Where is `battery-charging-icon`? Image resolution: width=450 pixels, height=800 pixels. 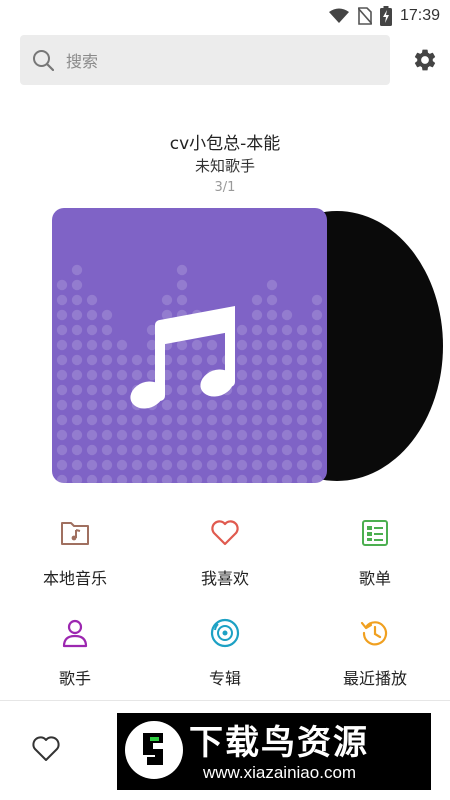 battery-charging-icon is located at coordinates (385, 16).